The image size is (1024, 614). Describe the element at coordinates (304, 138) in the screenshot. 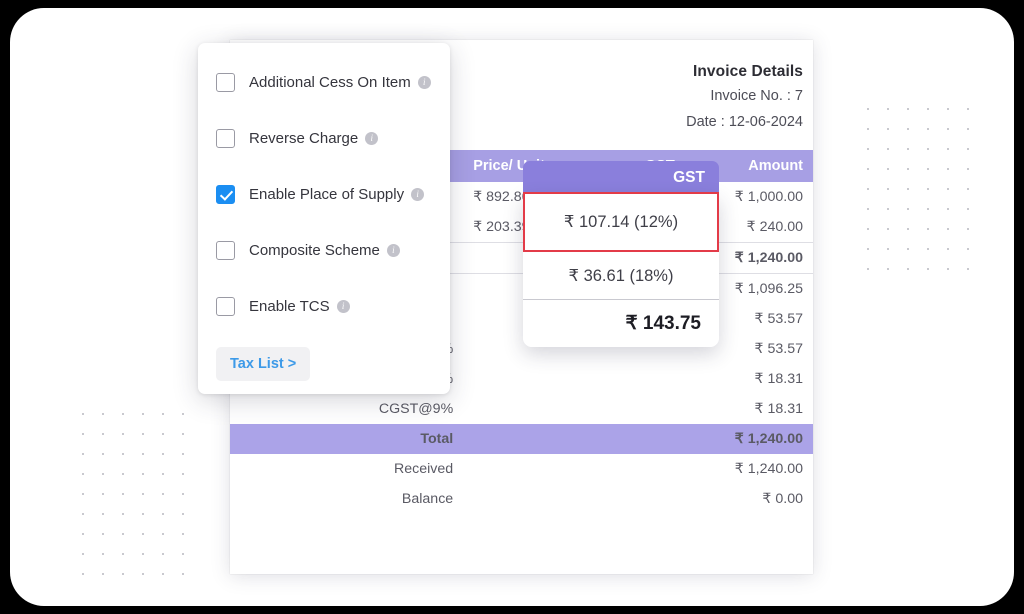

I see `checkbox-label: Reverse Charge` at that location.